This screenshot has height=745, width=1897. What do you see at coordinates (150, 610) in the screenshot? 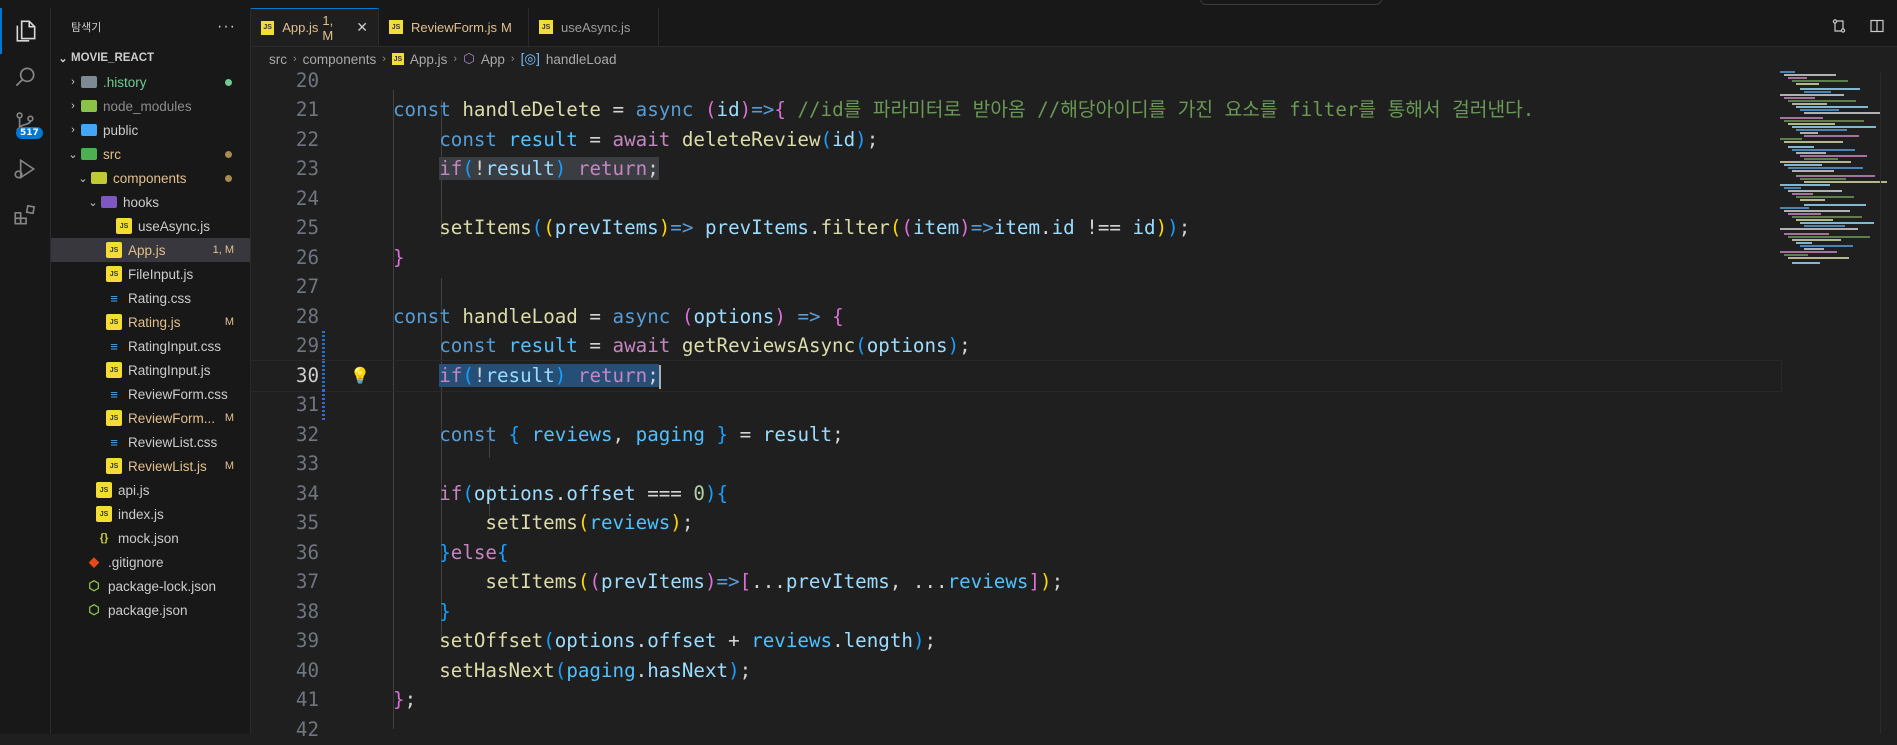
I see `tree-item-package-json: ⬡ package.json` at bounding box center [150, 610].